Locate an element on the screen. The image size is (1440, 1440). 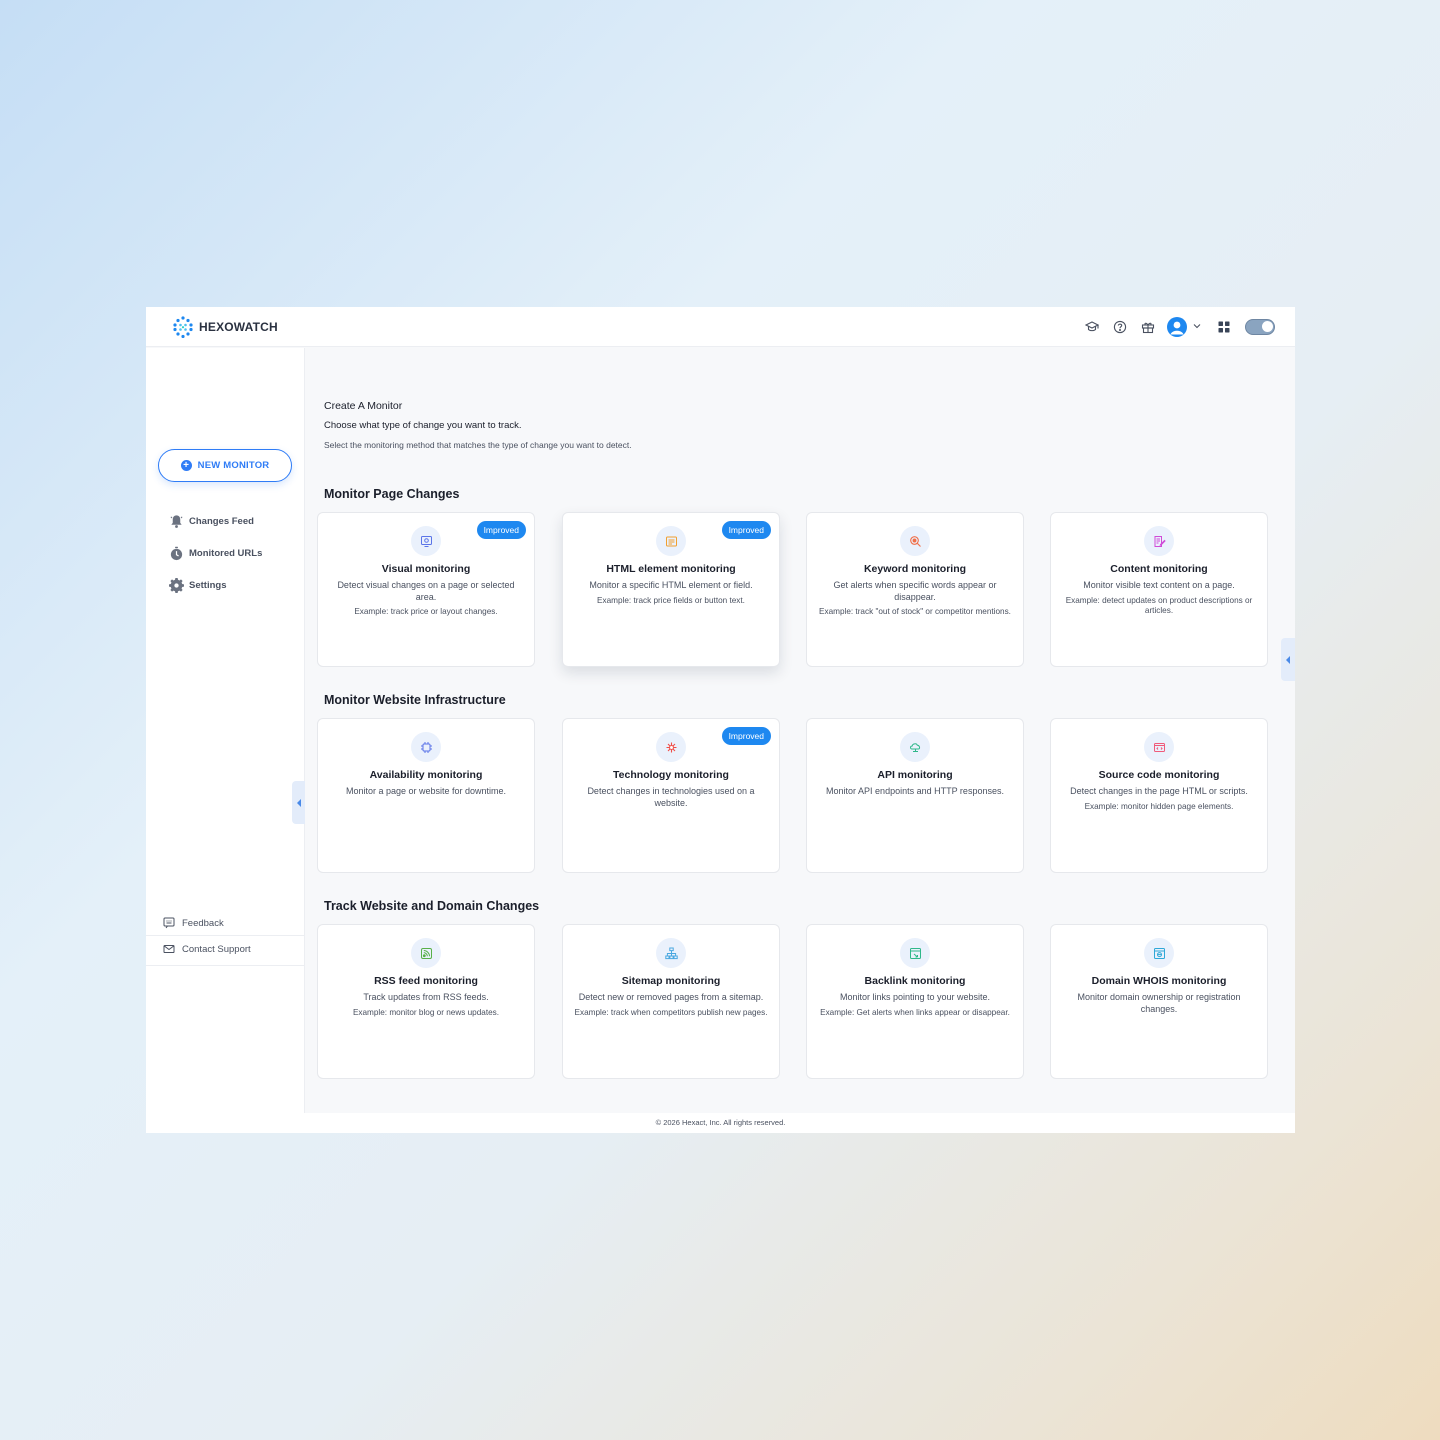
content-edit-icon is located at coordinates (1159, 541).